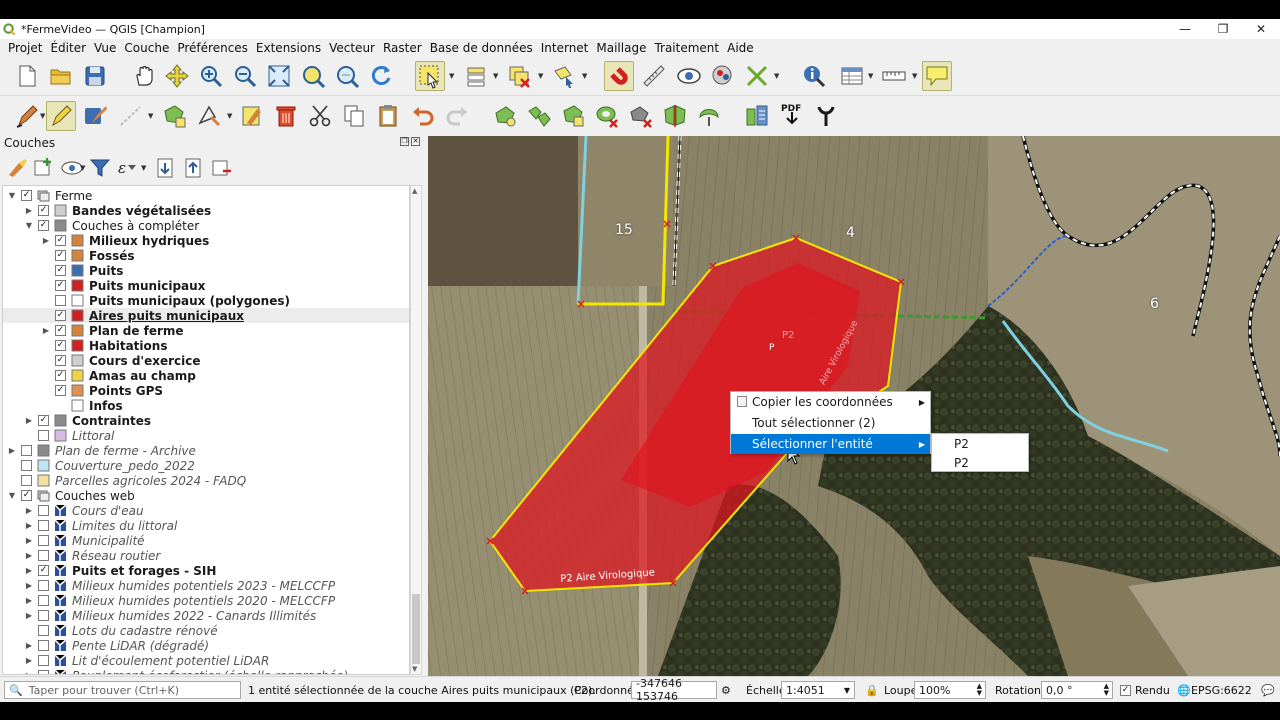 This screenshot has height=720, width=1280. What do you see at coordinates (25, 48) in the screenshot?
I see `menu-projet: Projet` at bounding box center [25, 48].